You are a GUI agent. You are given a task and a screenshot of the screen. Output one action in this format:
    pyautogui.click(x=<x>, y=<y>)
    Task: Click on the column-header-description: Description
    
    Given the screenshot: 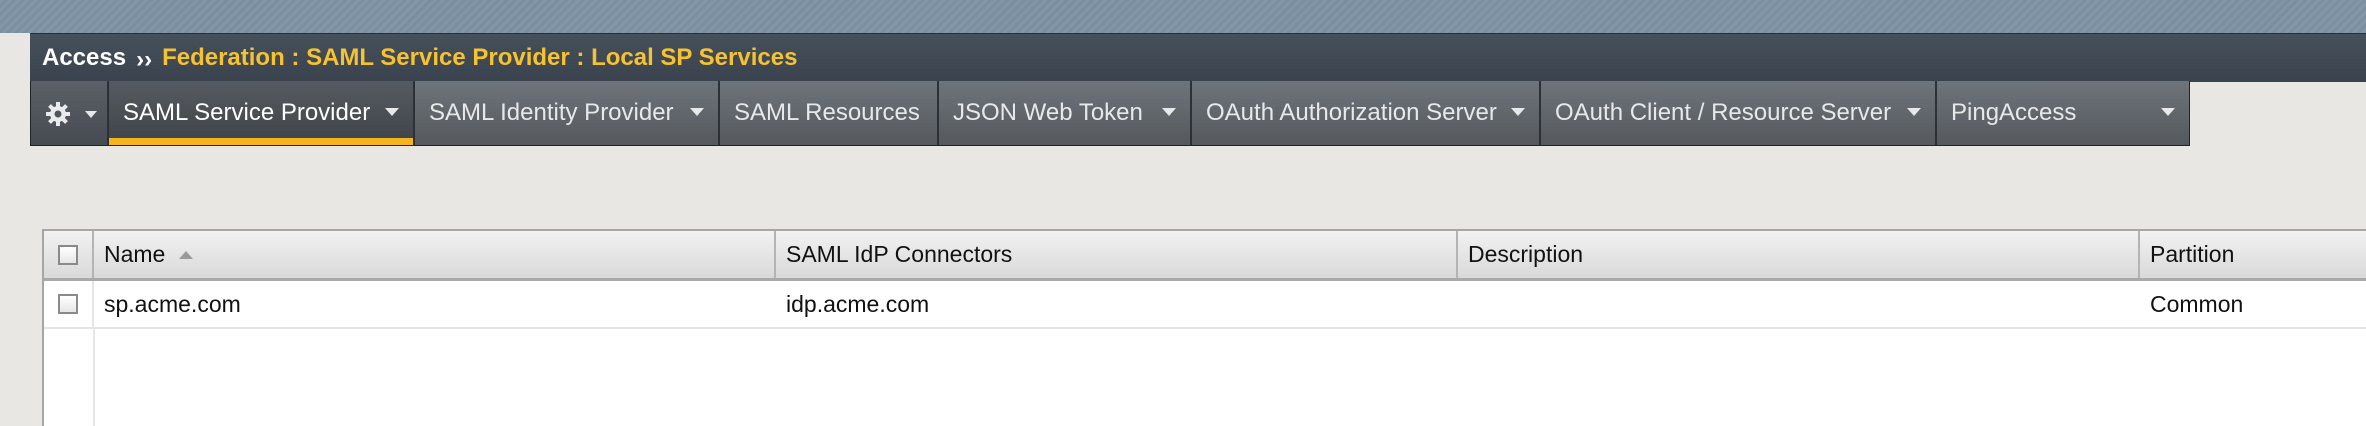 What is the action you would take?
    pyautogui.click(x=1799, y=254)
    